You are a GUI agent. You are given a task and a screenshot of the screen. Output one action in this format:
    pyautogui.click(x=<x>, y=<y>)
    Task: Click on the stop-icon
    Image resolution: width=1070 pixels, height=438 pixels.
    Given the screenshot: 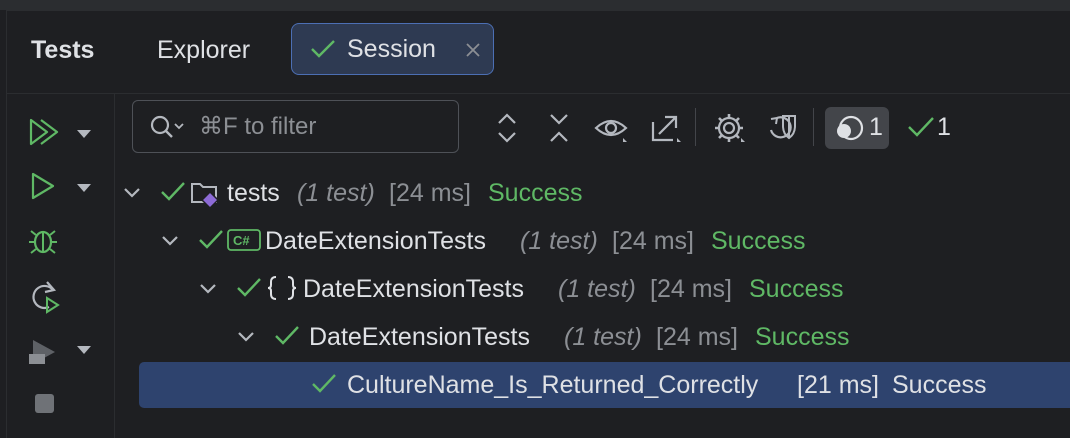 What is the action you would take?
    pyautogui.click(x=45, y=404)
    